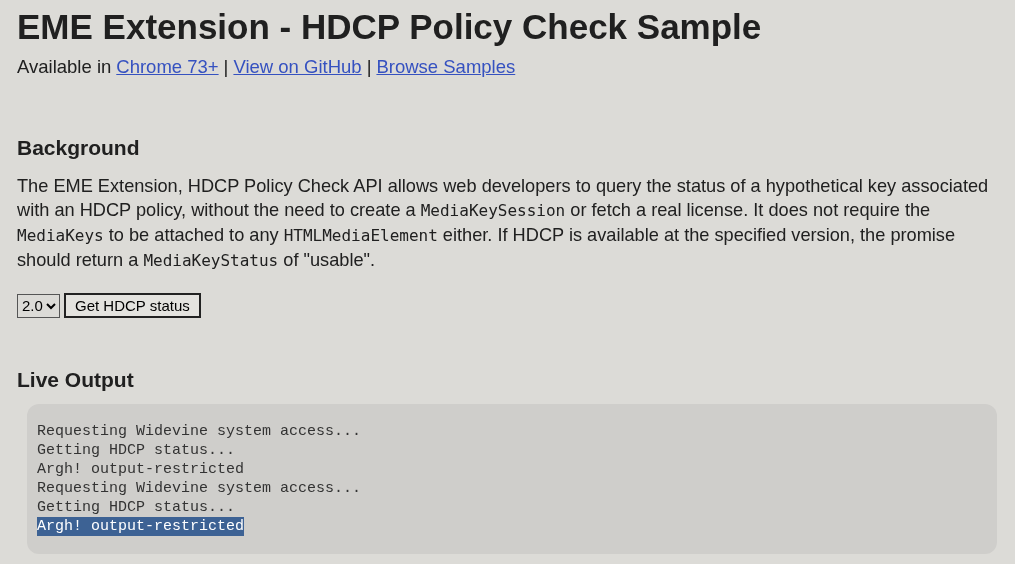  Describe the element at coordinates (297, 67) in the screenshot. I see `link: View on GitHub` at that location.